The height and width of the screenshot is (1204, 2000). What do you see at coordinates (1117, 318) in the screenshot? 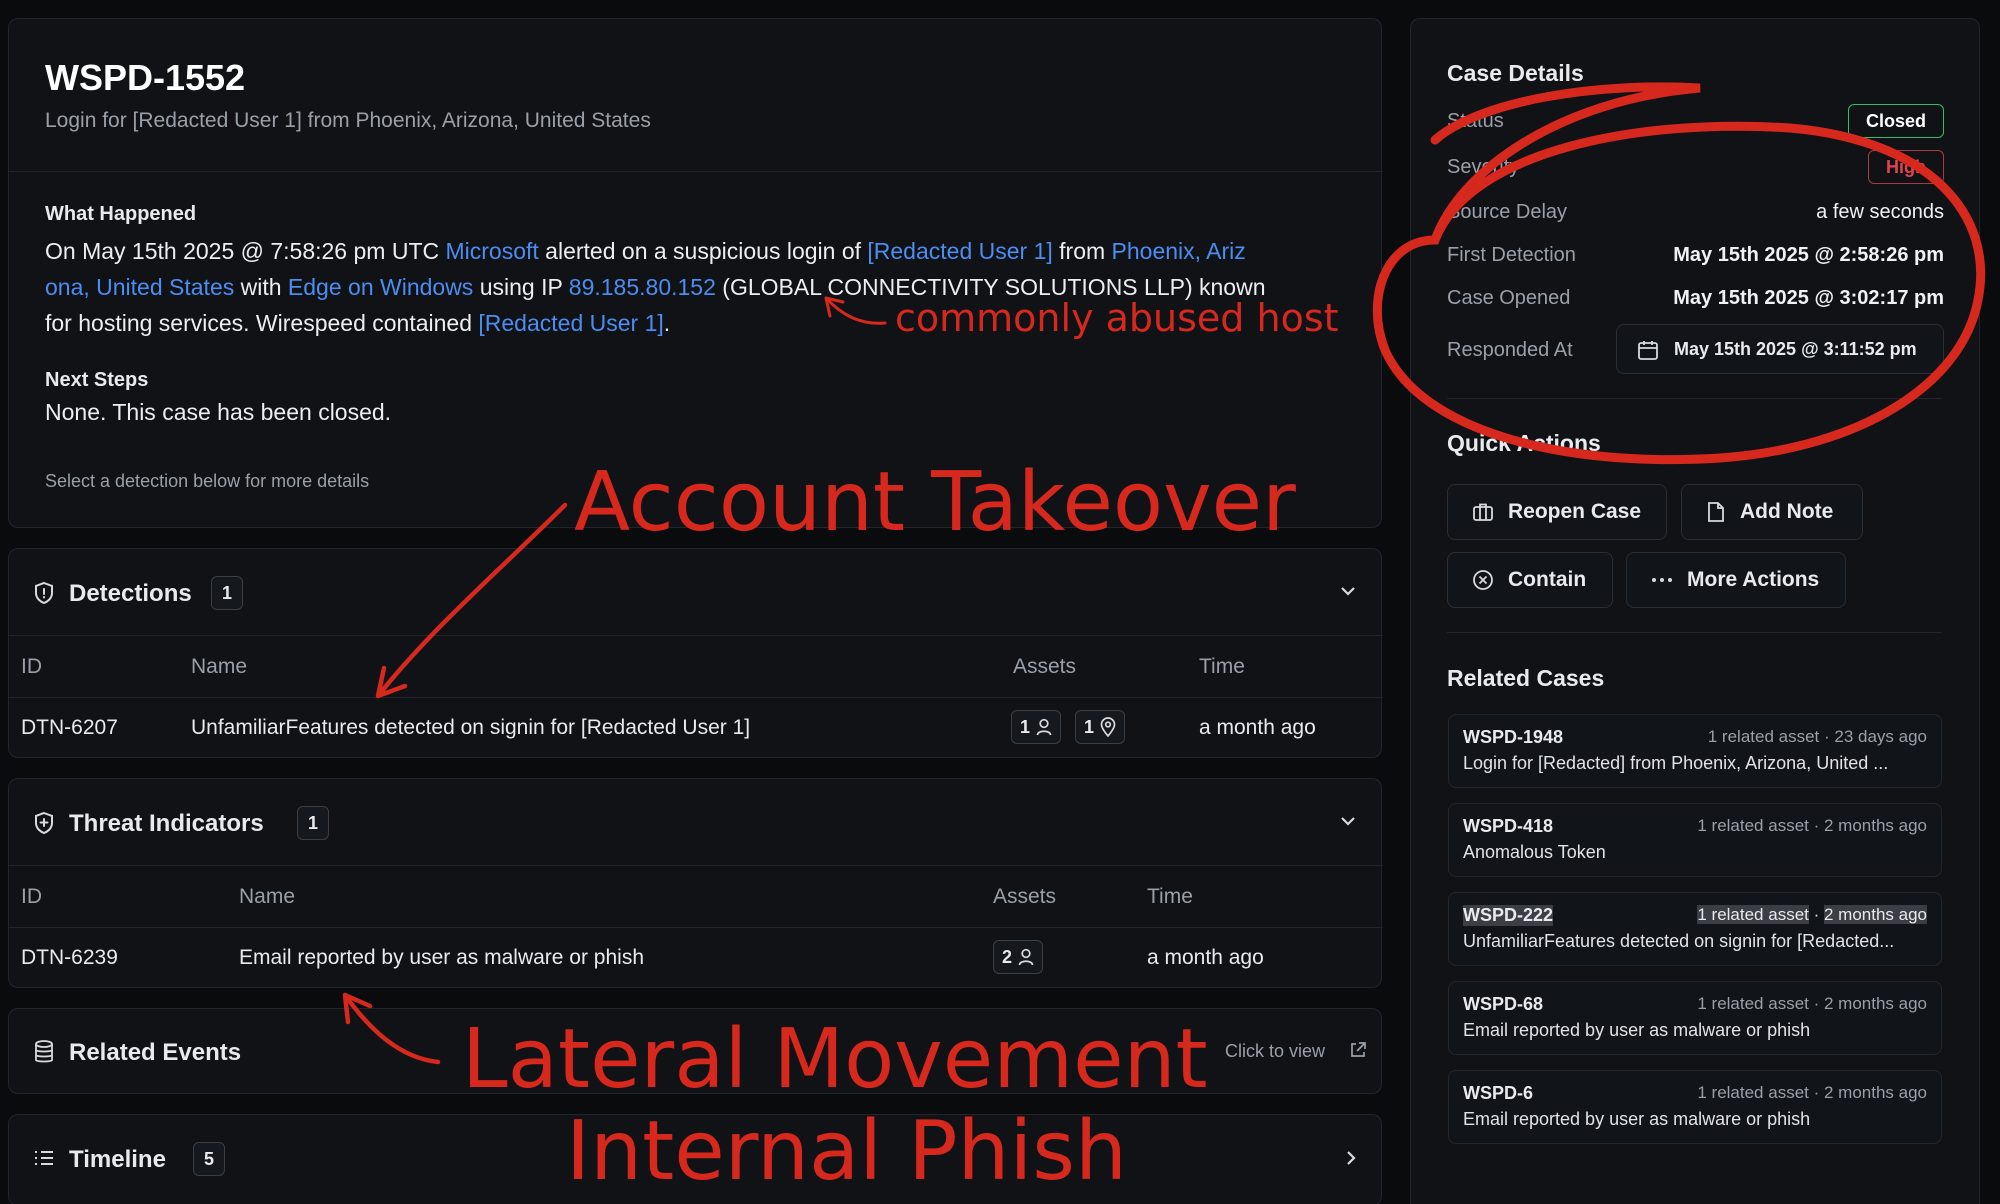
I see `annotation-host: commonly abused host` at bounding box center [1117, 318].